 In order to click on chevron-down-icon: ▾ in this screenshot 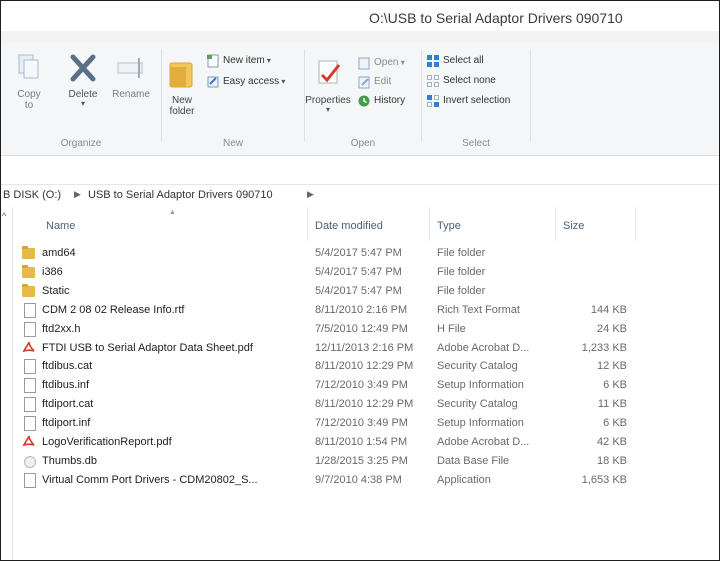, I will do `click(401, 62)`.